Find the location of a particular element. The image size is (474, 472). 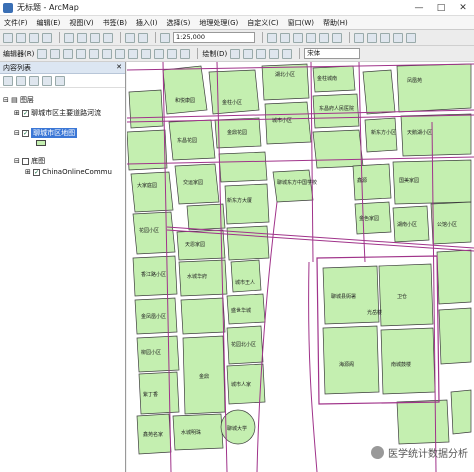

toc-basemap-group: ⊟ 底图 is located at coordinates (29, 161).